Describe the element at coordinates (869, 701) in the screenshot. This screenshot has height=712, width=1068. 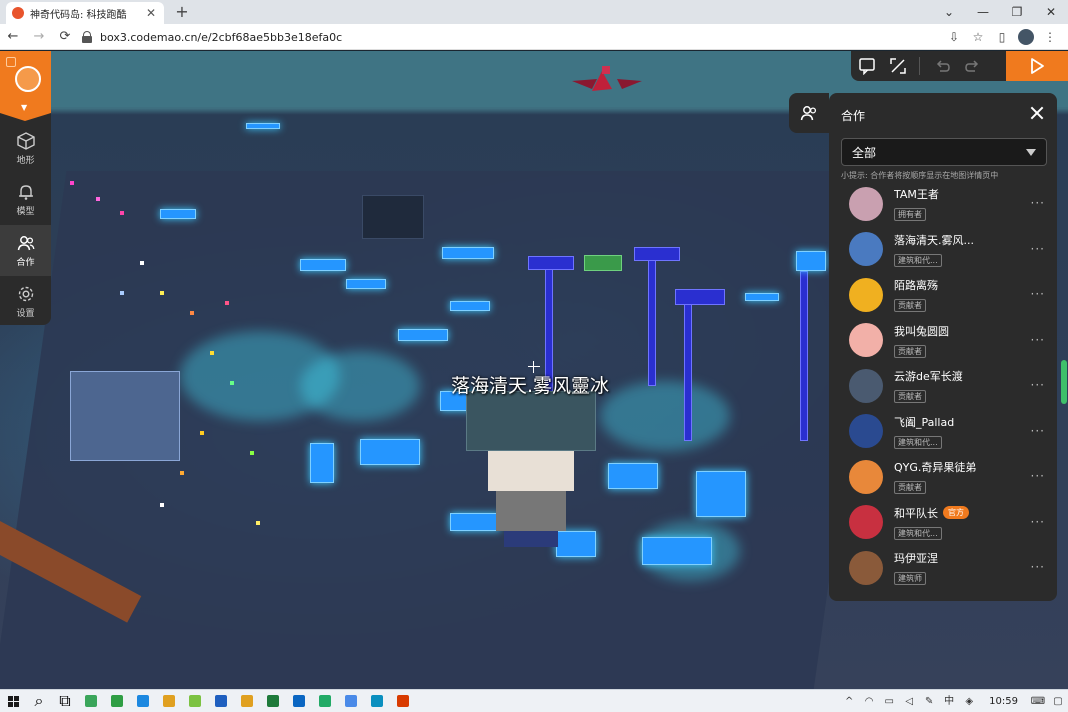
I see `wifi-icon: ◠` at that location.